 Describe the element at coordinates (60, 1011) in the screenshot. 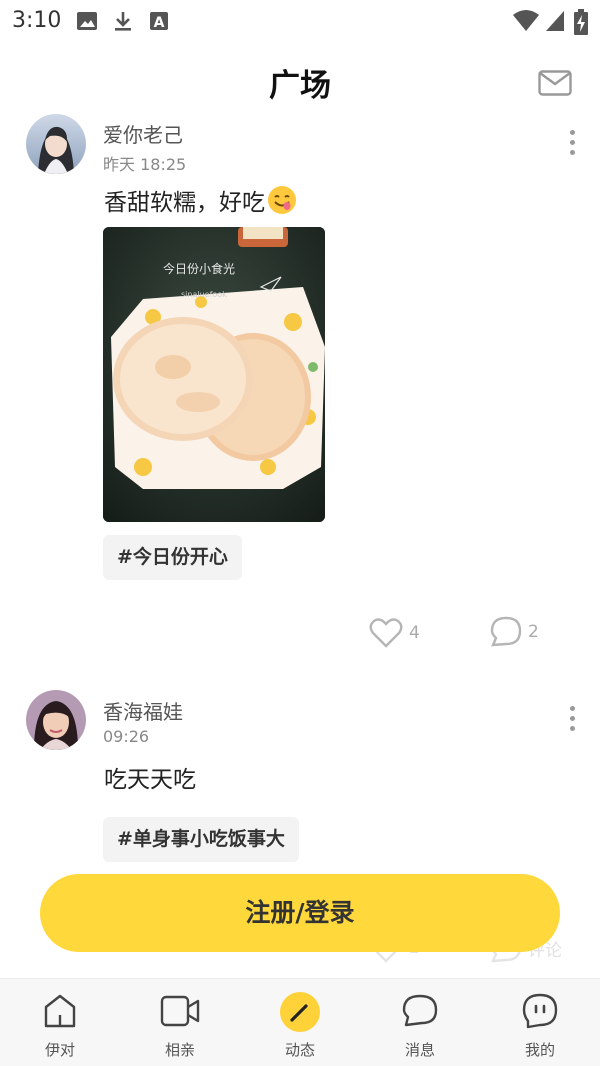

I see `home-icon` at that location.